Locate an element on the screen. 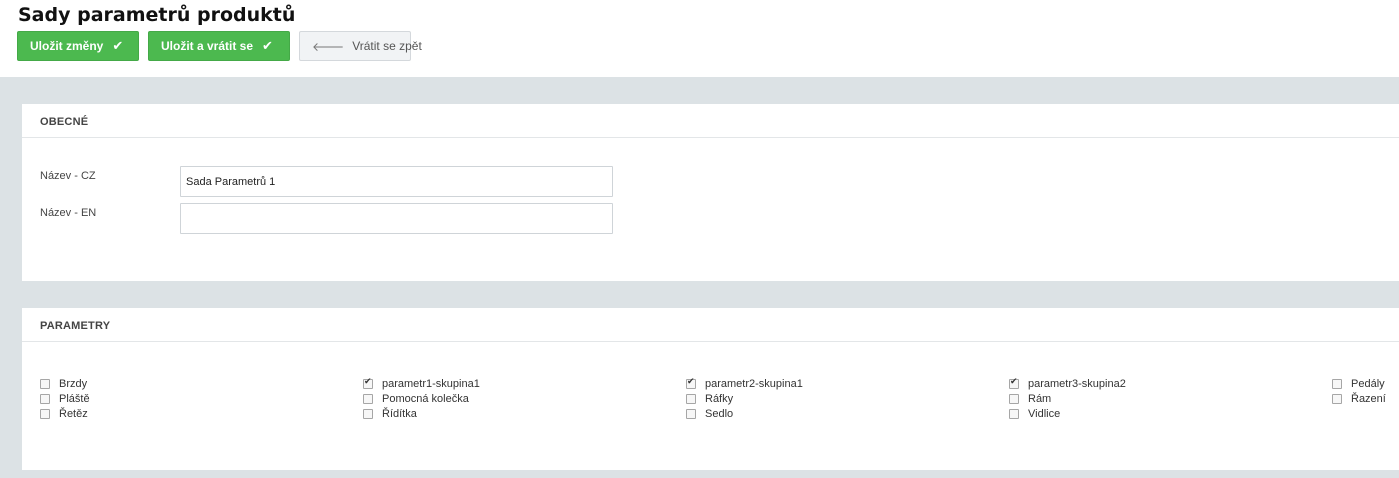  name-cz-input: Sada Parametrů 1 is located at coordinates (396, 181).